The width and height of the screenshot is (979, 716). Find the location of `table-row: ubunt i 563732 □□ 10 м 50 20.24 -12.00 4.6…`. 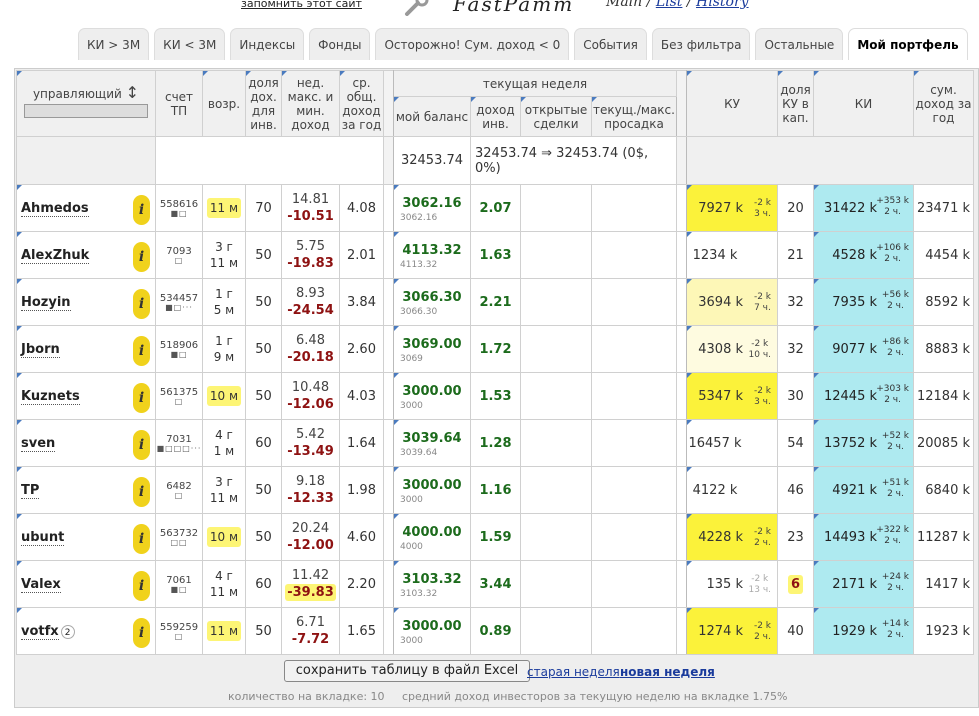

table-row: ubunt i 563732 □□ 10 м 50 20.24 -12.00 4.6… is located at coordinates (495, 537).